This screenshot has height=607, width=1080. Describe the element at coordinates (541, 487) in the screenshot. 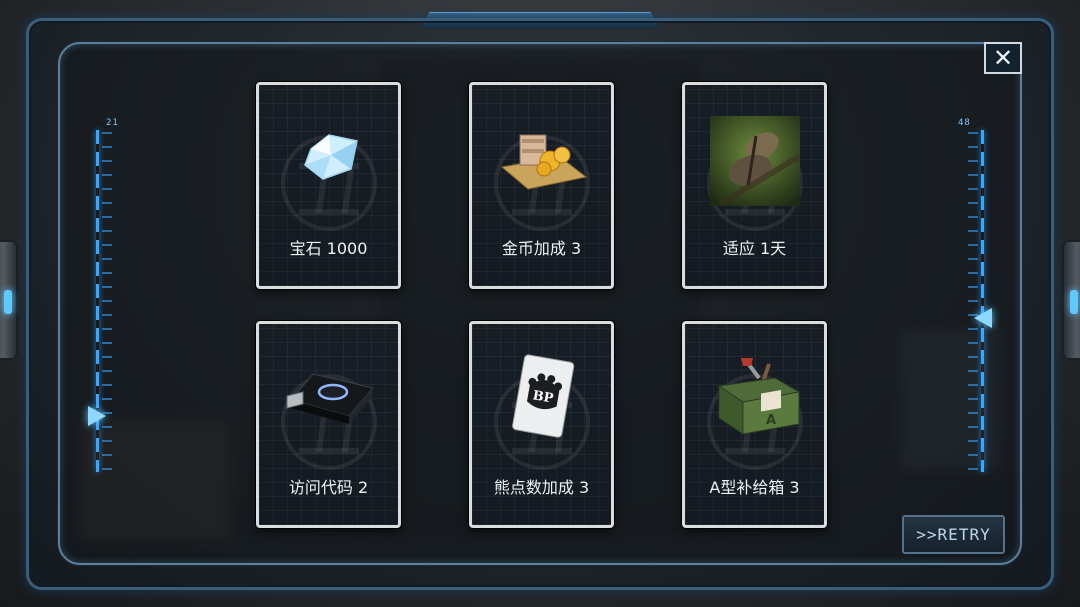

I see `reward-label: 熊点数加成 3` at that location.